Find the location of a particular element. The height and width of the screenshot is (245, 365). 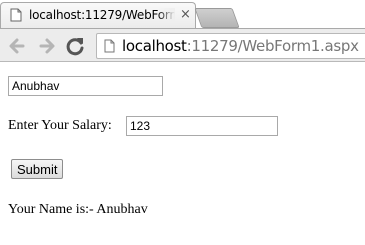

result-text: Your Name is:- Anubhav is located at coordinates (78, 209).